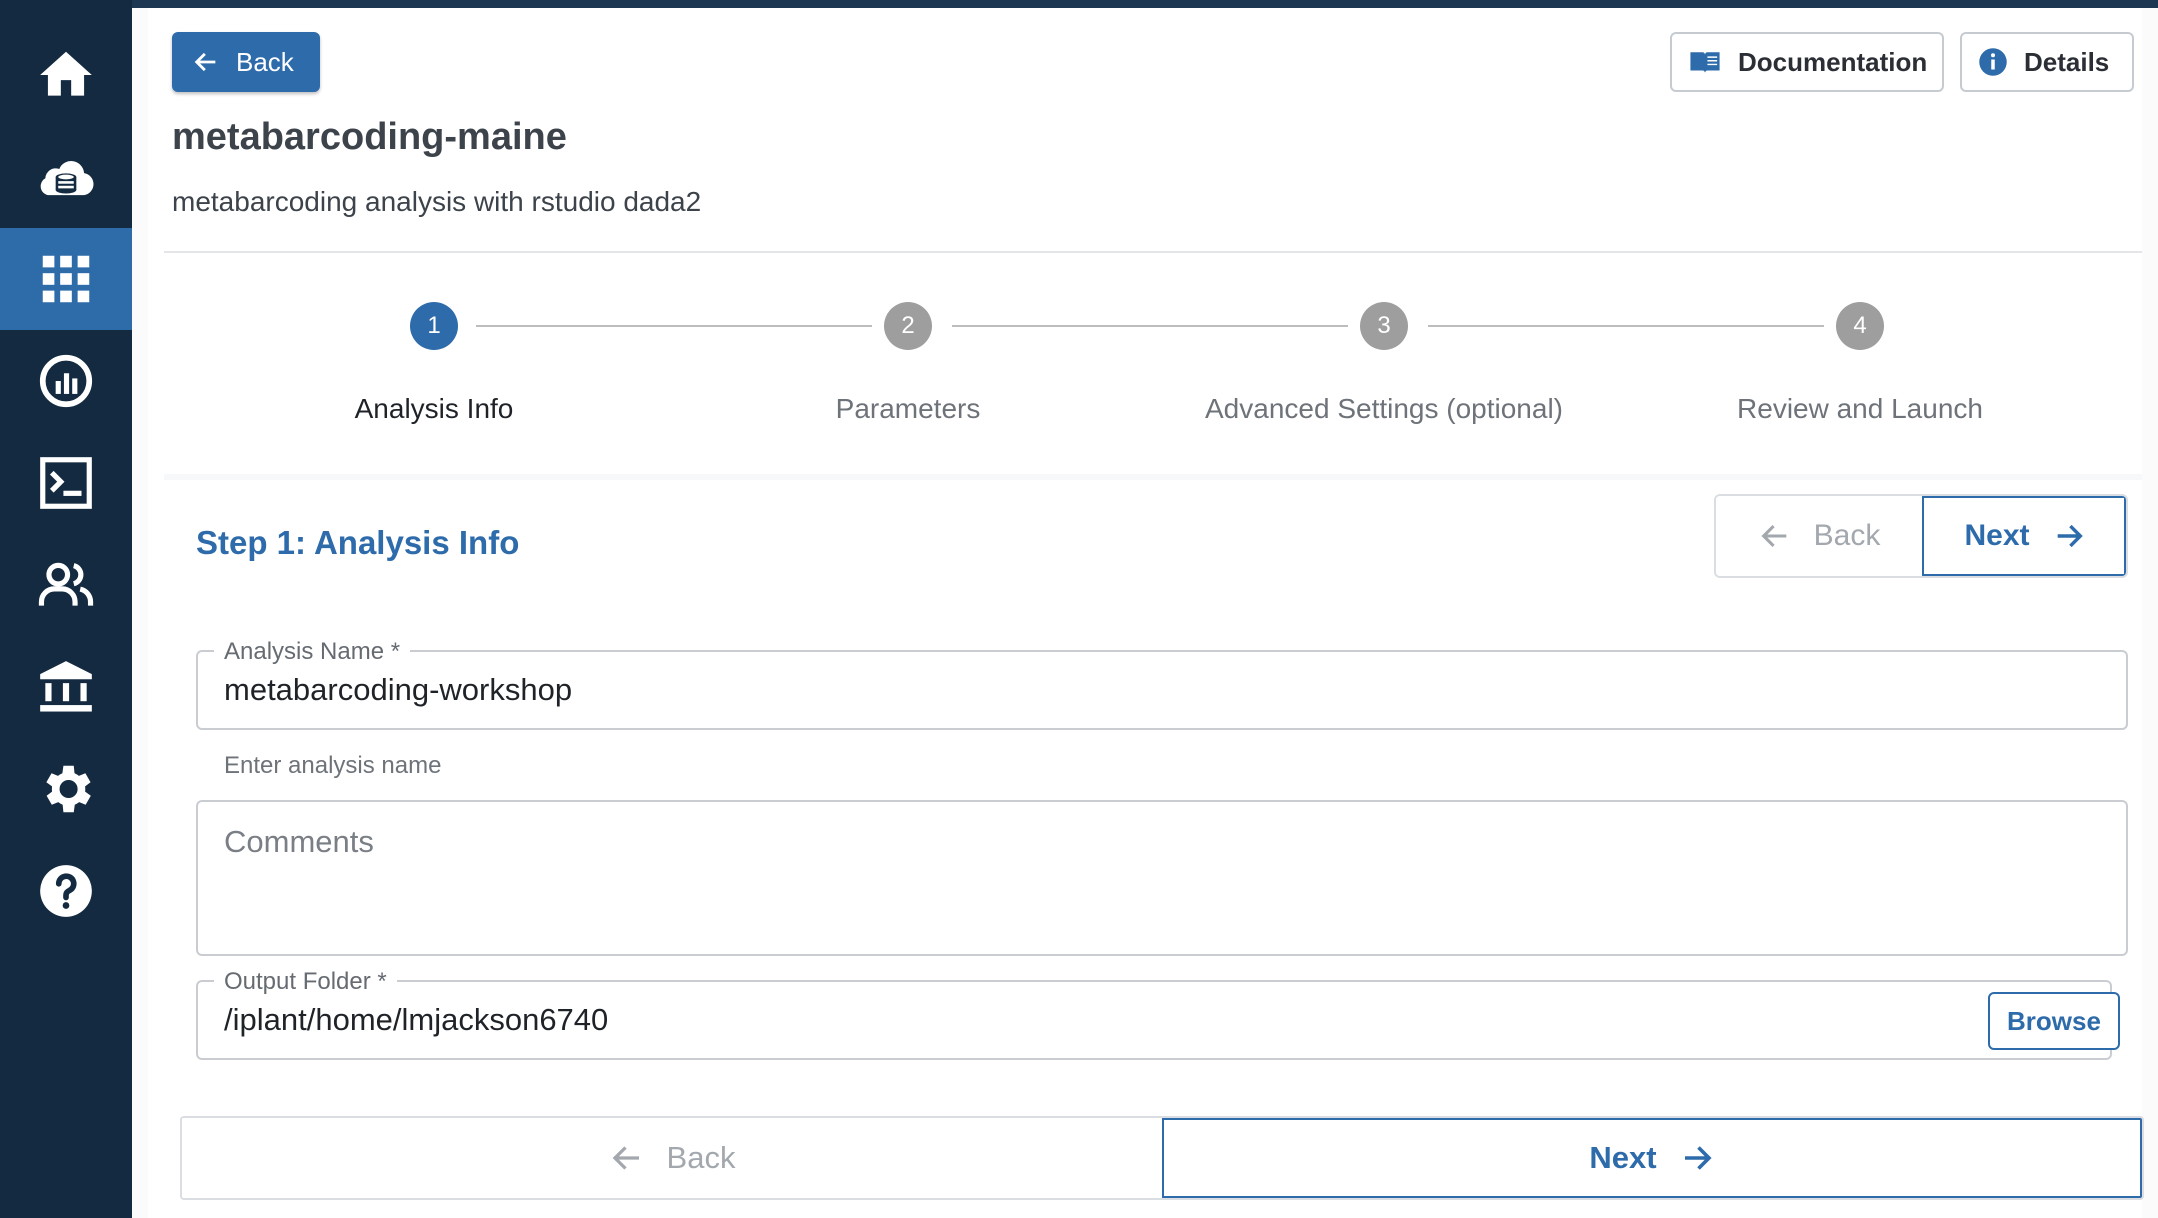 The width and height of the screenshot is (2158, 1218). I want to click on step-next-label: Next, so click(1997, 535).